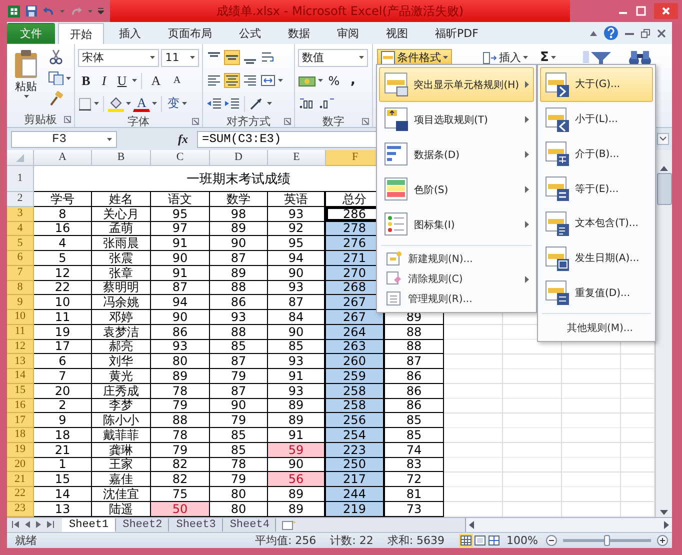  I want to click on left-align-icon, so click(214, 80).